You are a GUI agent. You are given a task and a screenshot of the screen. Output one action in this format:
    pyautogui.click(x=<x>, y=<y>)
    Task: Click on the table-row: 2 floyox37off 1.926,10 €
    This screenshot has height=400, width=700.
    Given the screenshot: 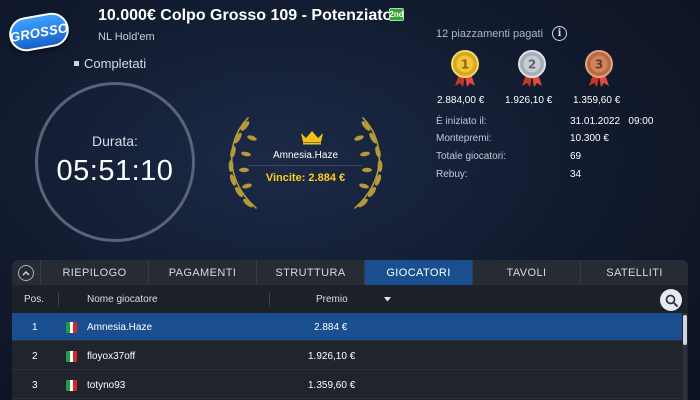 What is the action you would take?
    pyautogui.click(x=347, y=356)
    